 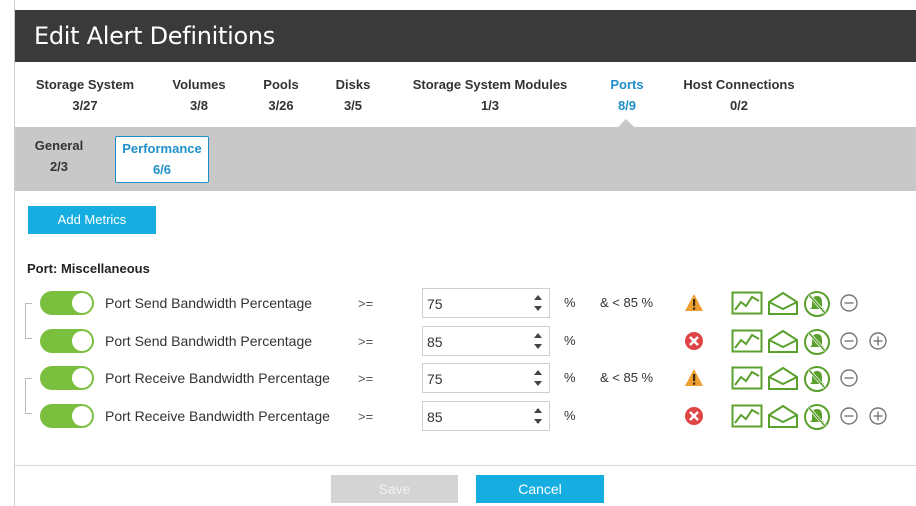 What do you see at coordinates (85, 105) in the screenshot?
I see `tab-count: 3/27` at bounding box center [85, 105].